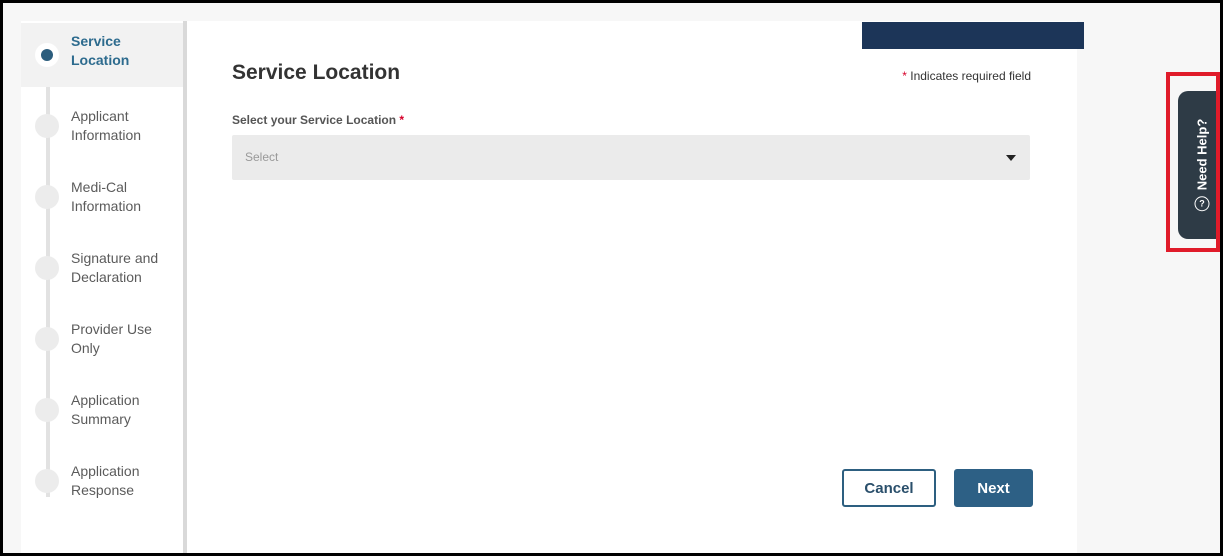 The height and width of the screenshot is (556, 1223). I want to click on step-label: Application Summary, so click(105, 409).